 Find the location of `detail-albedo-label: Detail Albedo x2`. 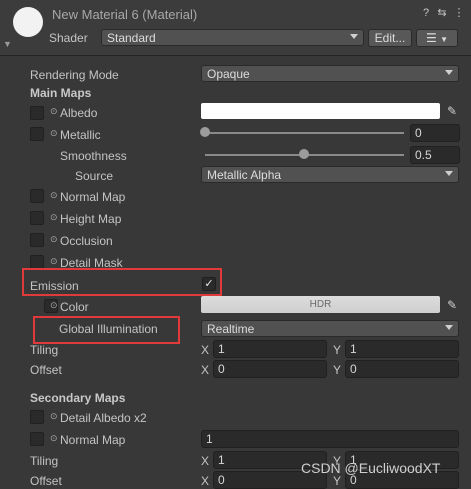

detail-albedo-label: Detail Albedo x2 is located at coordinates (103, 418).